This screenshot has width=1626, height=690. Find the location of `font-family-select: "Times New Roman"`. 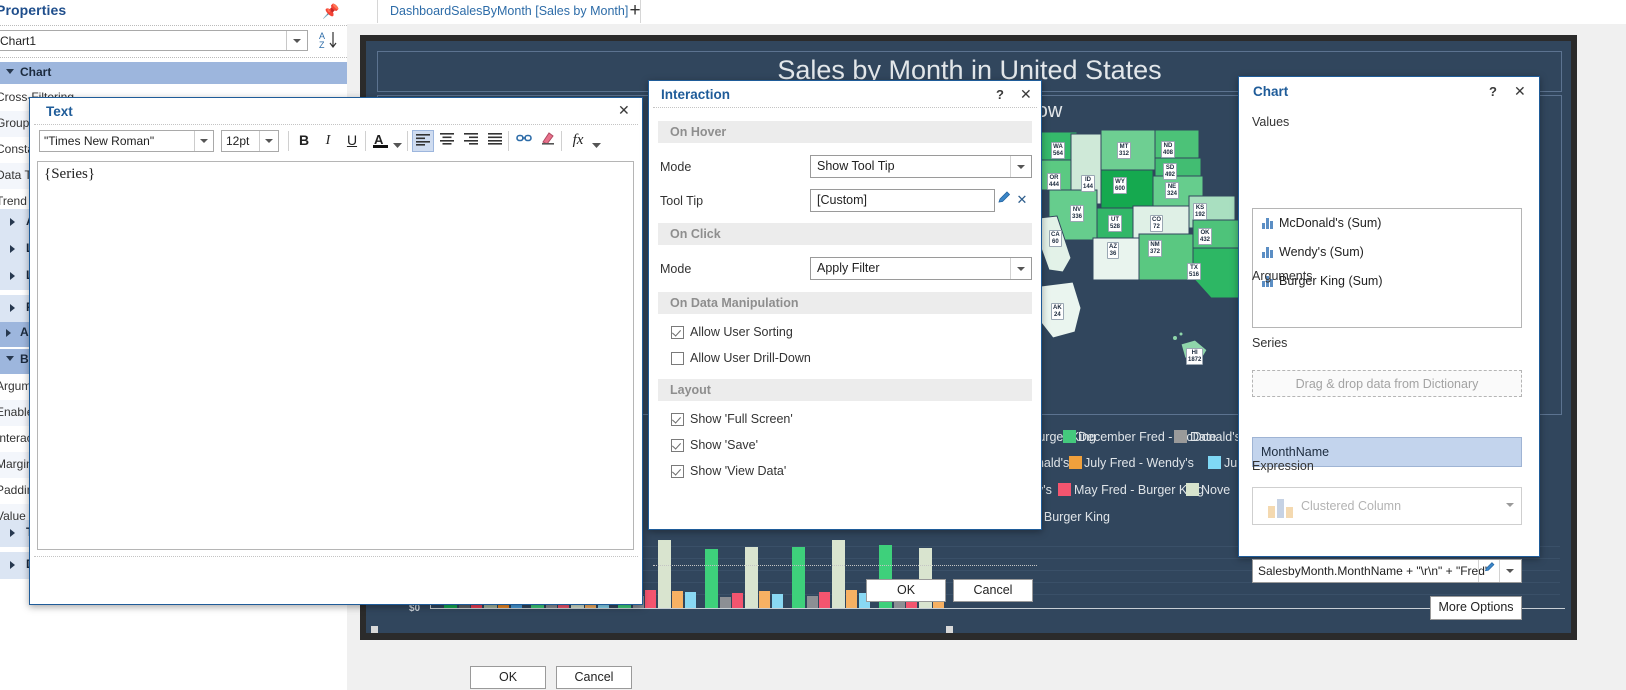

font-family-select: "Times New Roman" is located at coordinates (126, 141).